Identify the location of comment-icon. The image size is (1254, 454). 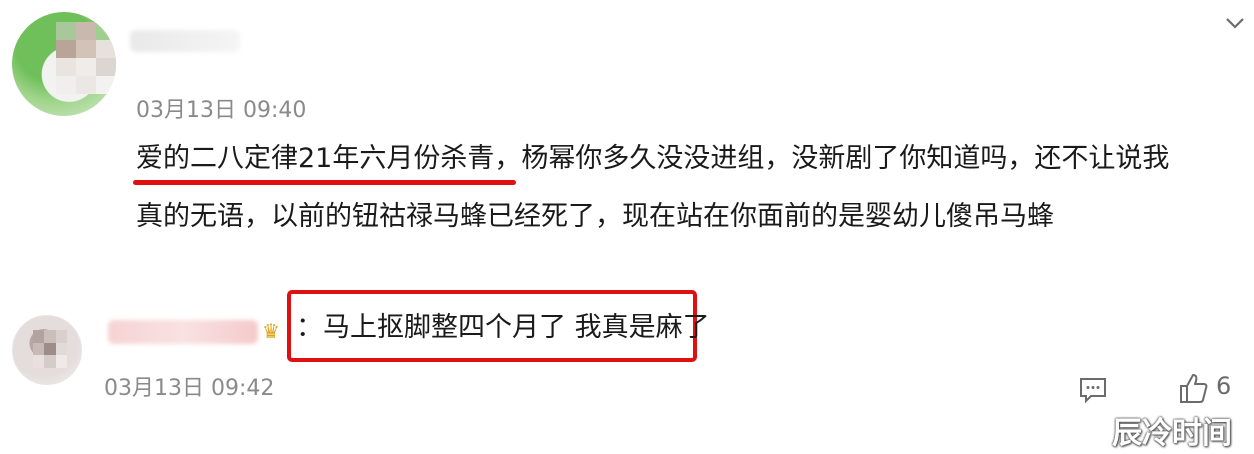
(1093, 390).